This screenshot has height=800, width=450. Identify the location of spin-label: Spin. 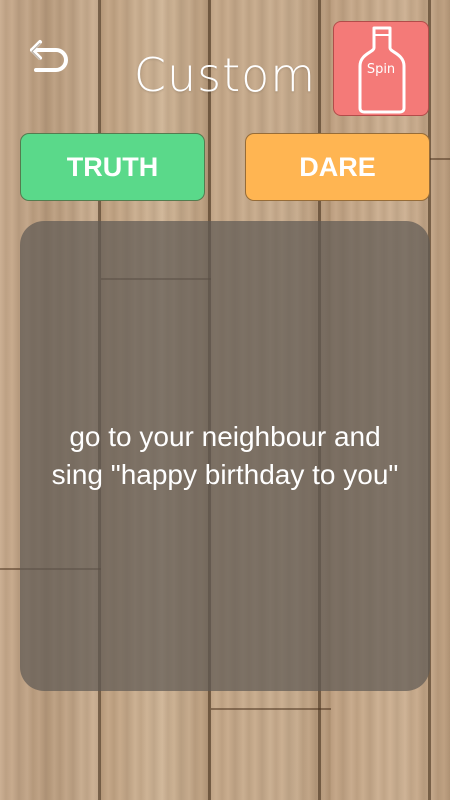
(381, 69).